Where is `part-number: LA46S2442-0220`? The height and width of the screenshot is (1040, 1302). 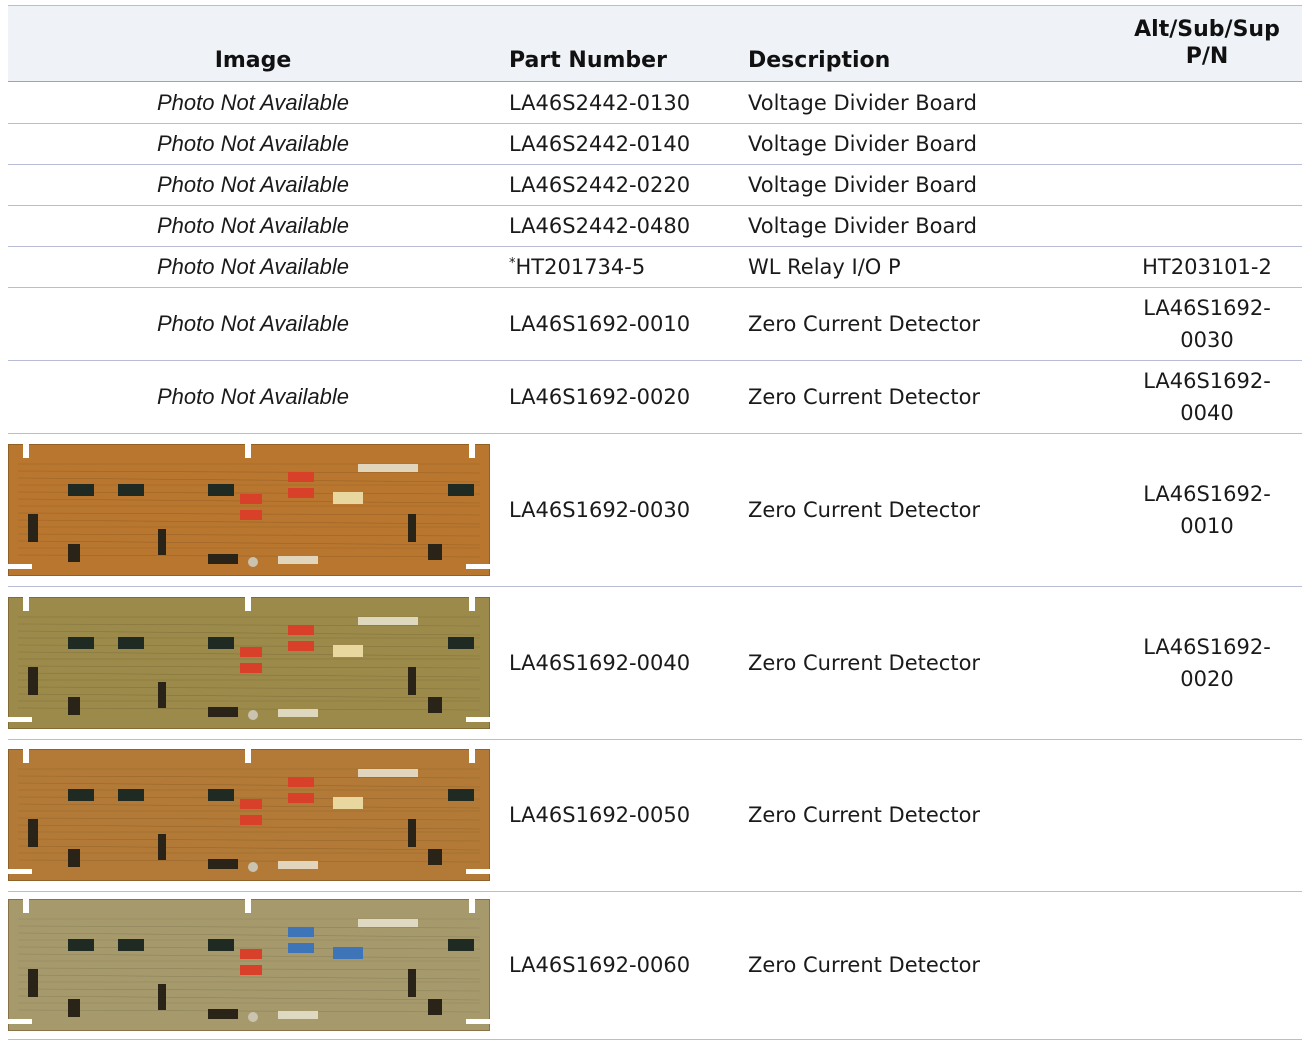 part-number: LA46S2442-0220 is located at coordinates (600, 184).